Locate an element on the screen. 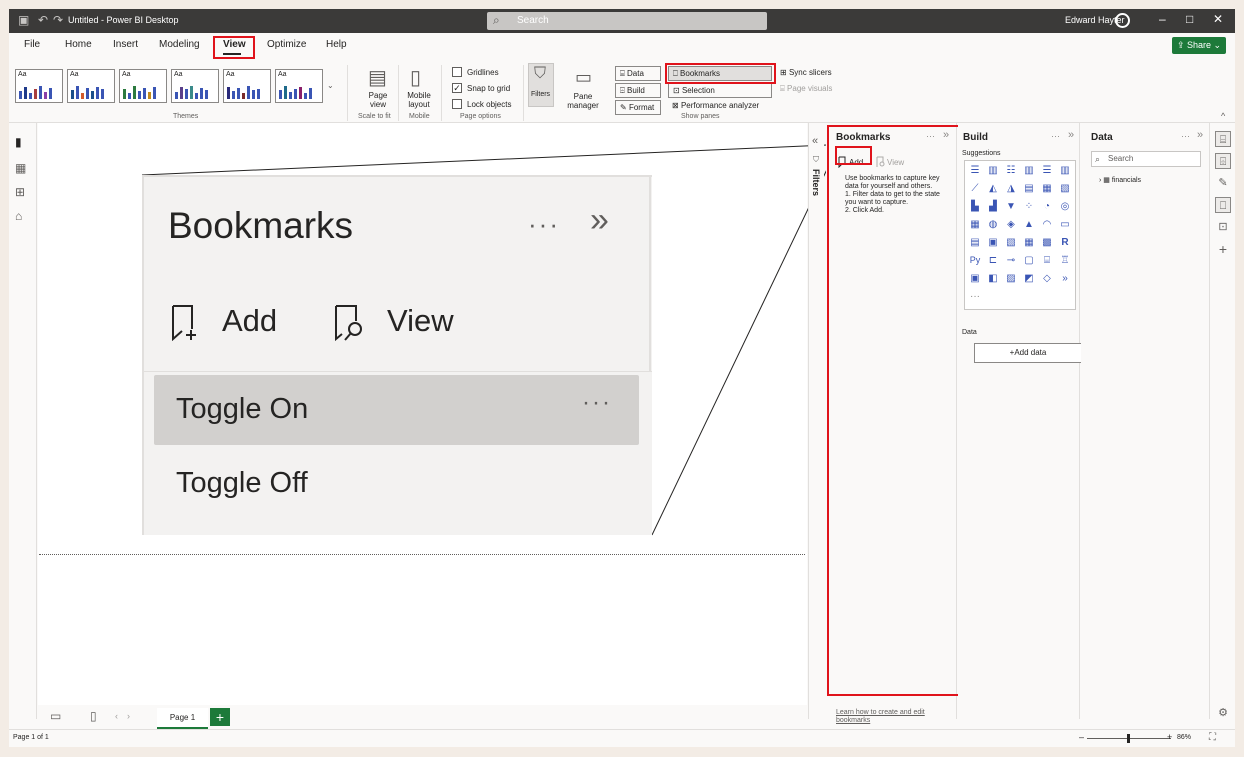  metrics-icon: ◩ is located at coordinates (1029, 278).